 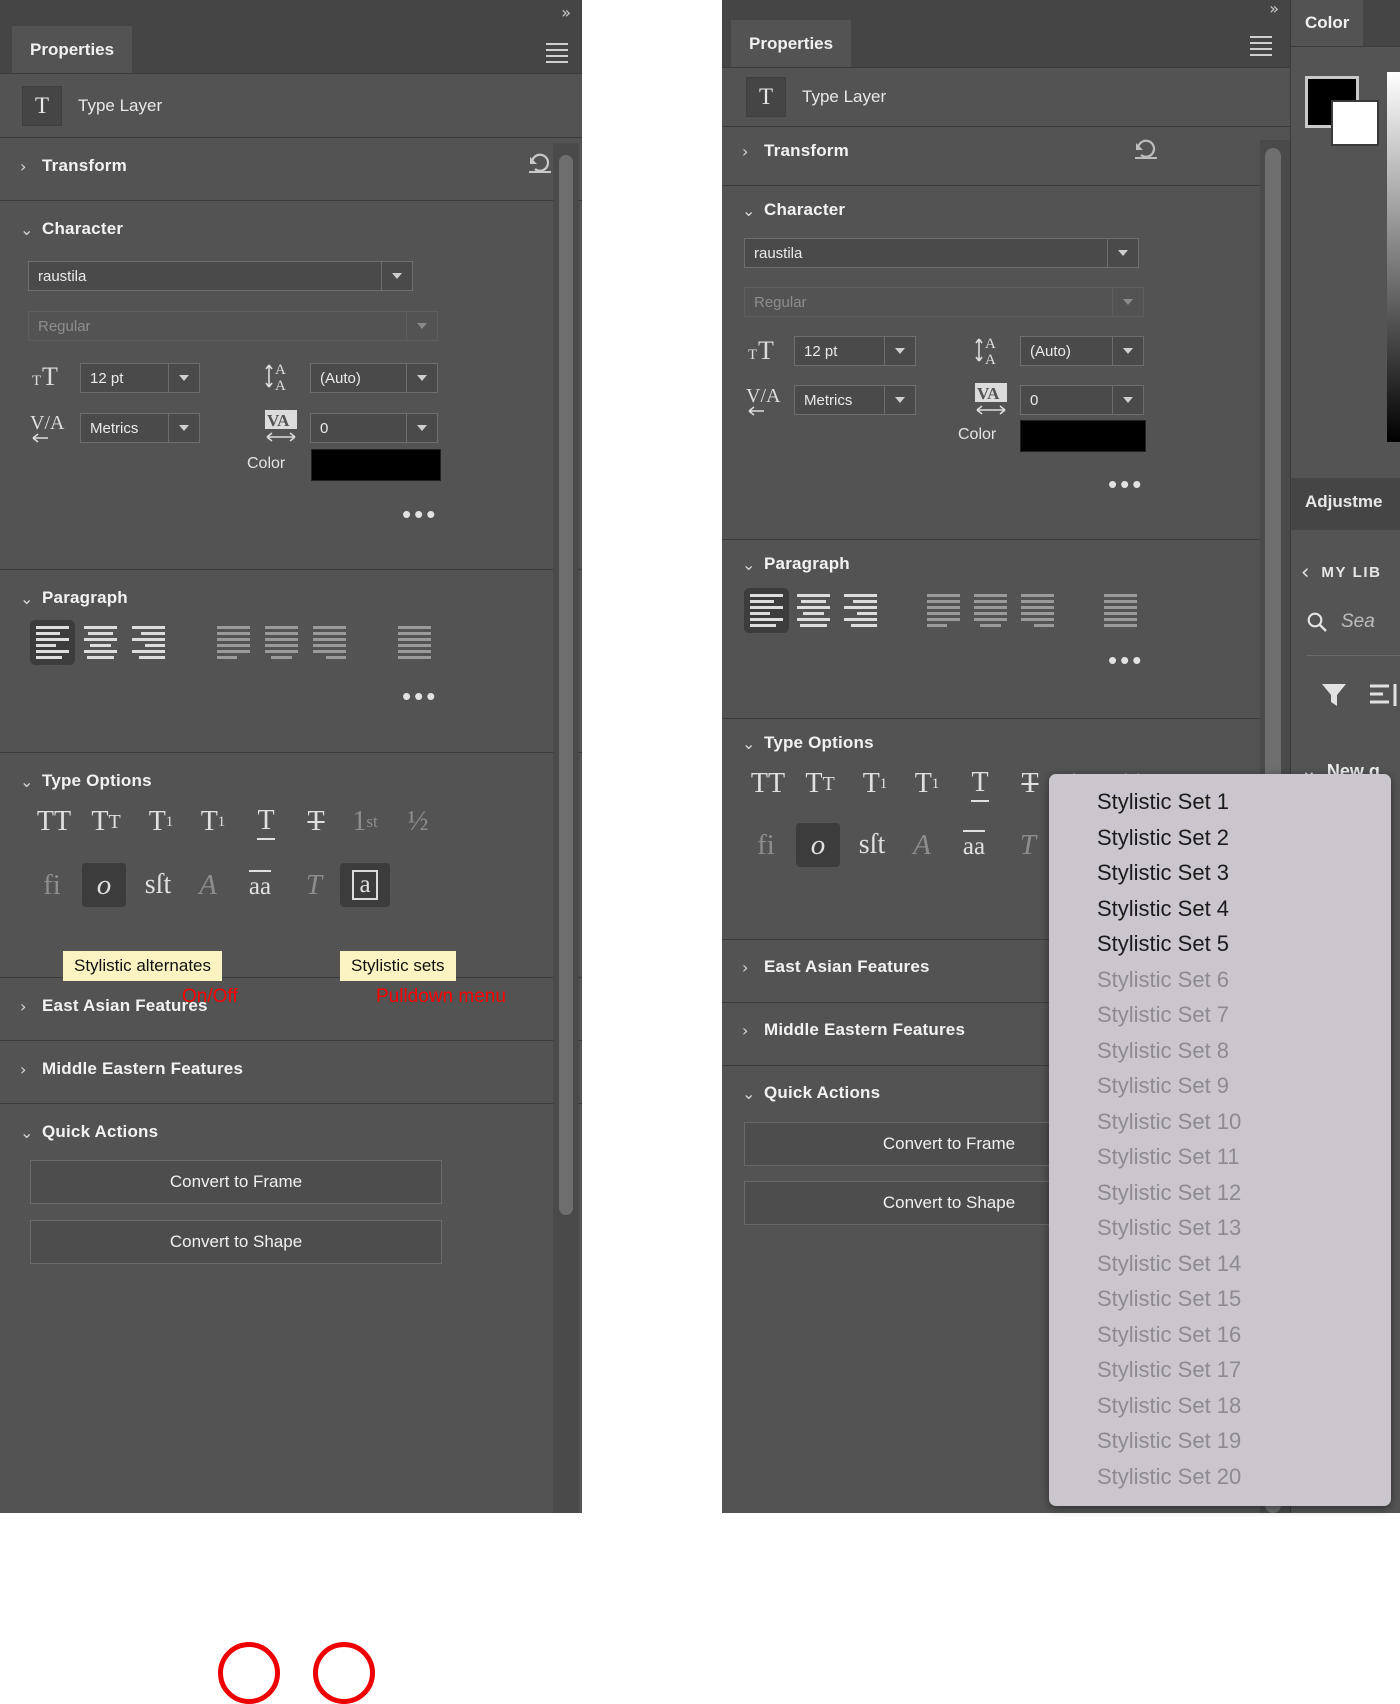 What do you see at coordinates (1220, 873) in the screenshot?
I see `menu-item-stylistic-set-3: Stylistic Set 3` at bounding box center [1220, 873].